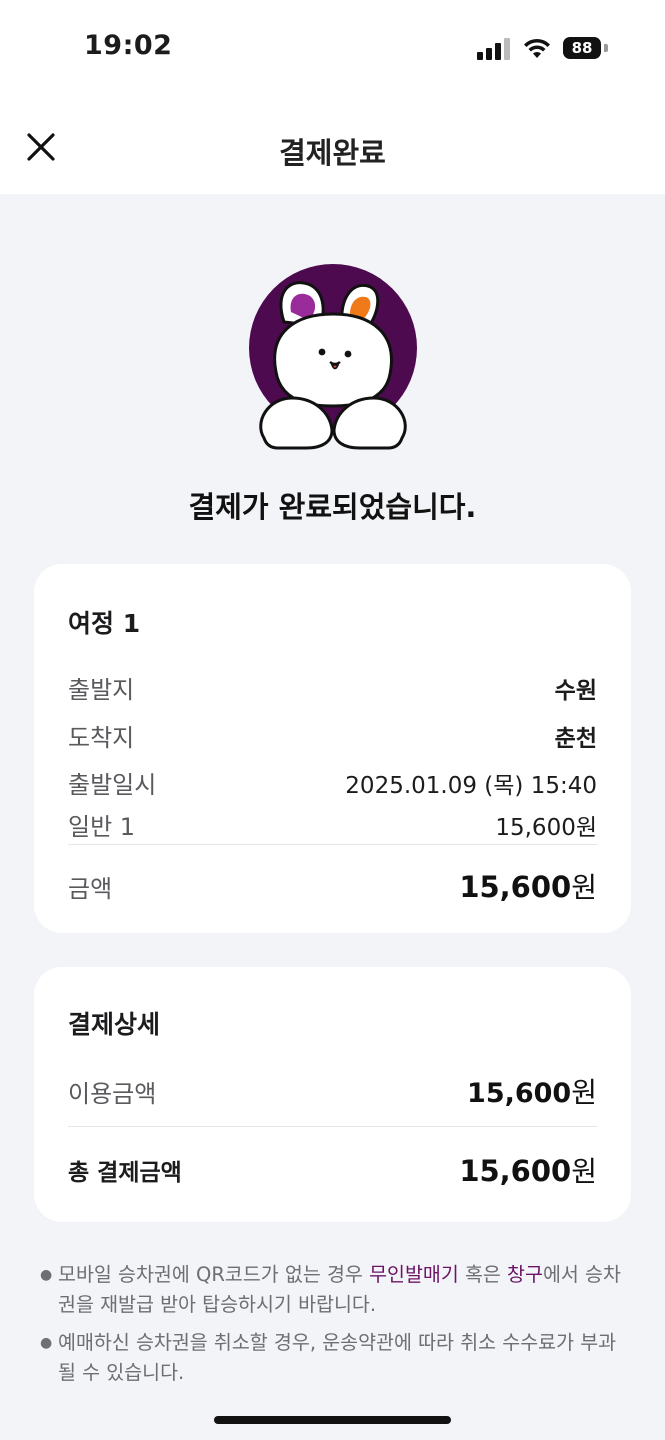 Image resolution: width=665 pixels, height=1440 pixels. What do you see at coordinates (114, 1024) in the screenshot?
I see `payment-detail-title: 결제상세` at bounding box center [114, 1024].